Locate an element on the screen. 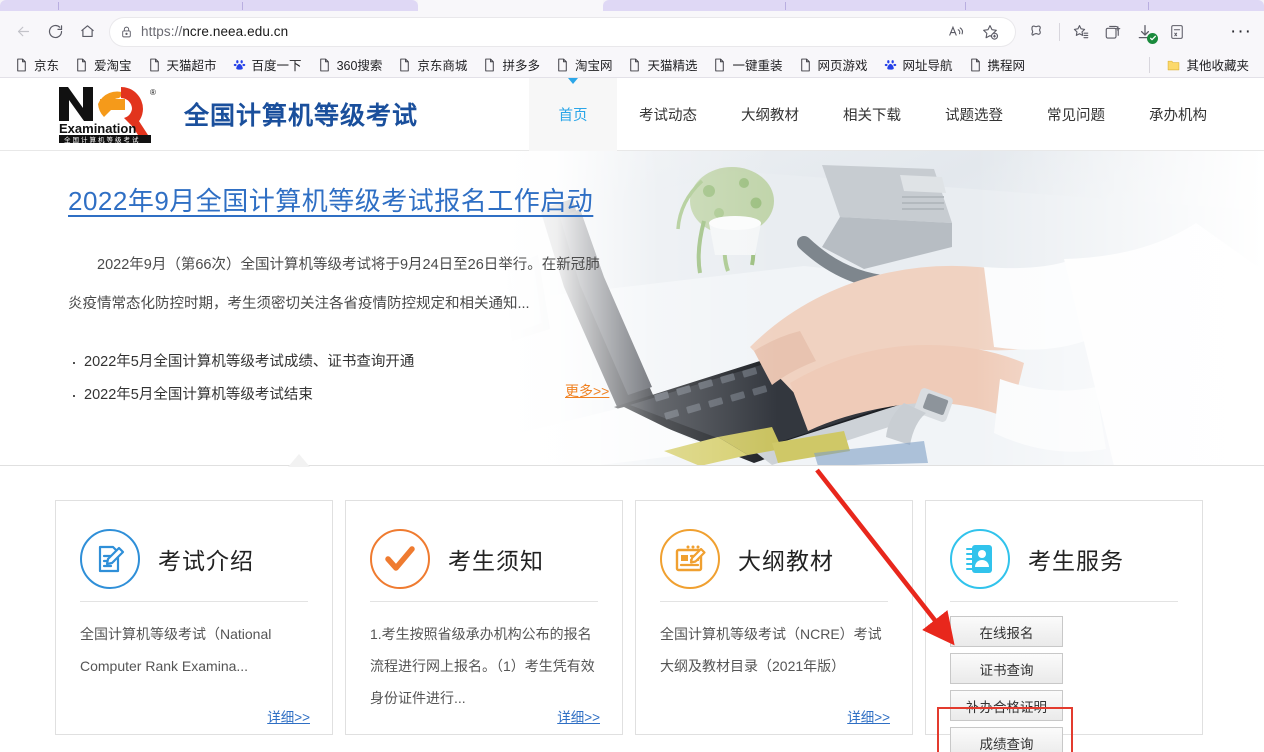 This screenshot has width=1264, height=752. collections-icon is located at coordinates (1113, 32).